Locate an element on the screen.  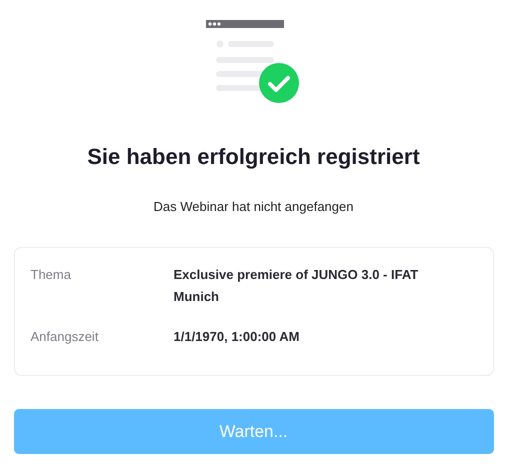
detail-label: Thema is located at coordinates (51, 275).